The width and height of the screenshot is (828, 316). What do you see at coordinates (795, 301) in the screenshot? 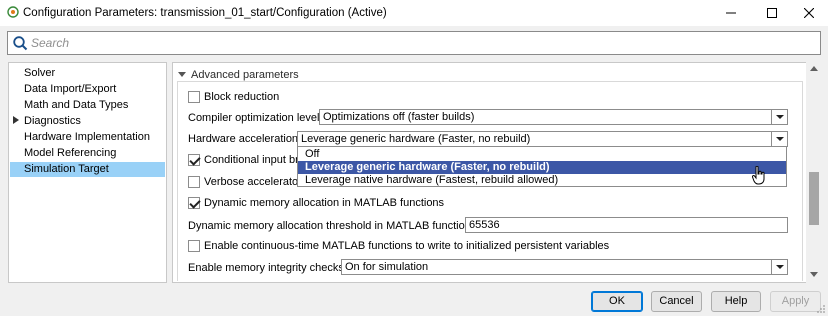
I see `apply-button: Apply` at bounding box center [795, 301].